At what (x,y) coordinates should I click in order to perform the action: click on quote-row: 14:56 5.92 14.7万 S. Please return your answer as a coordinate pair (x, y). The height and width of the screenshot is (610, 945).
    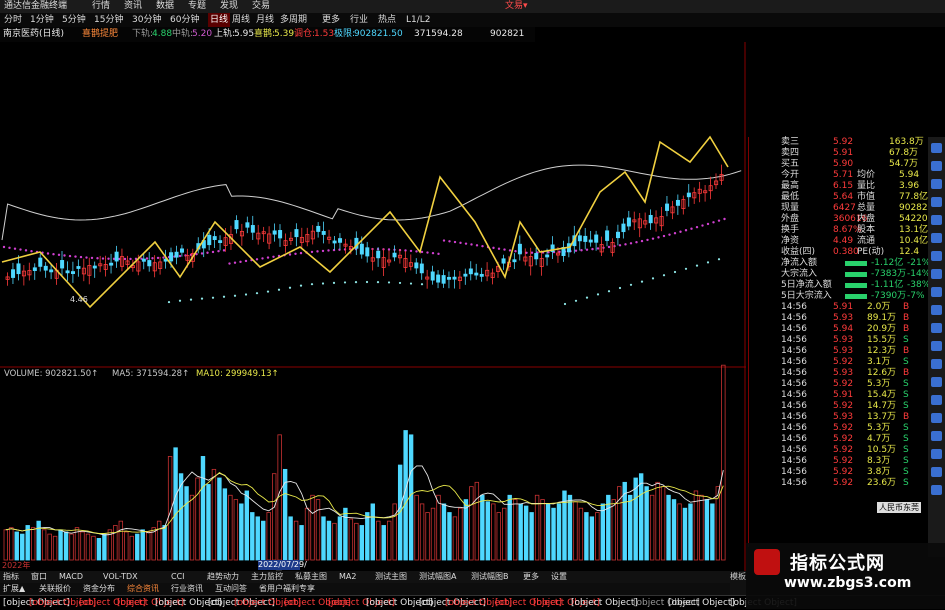
    Looking at the image, I should click on (839, 406).